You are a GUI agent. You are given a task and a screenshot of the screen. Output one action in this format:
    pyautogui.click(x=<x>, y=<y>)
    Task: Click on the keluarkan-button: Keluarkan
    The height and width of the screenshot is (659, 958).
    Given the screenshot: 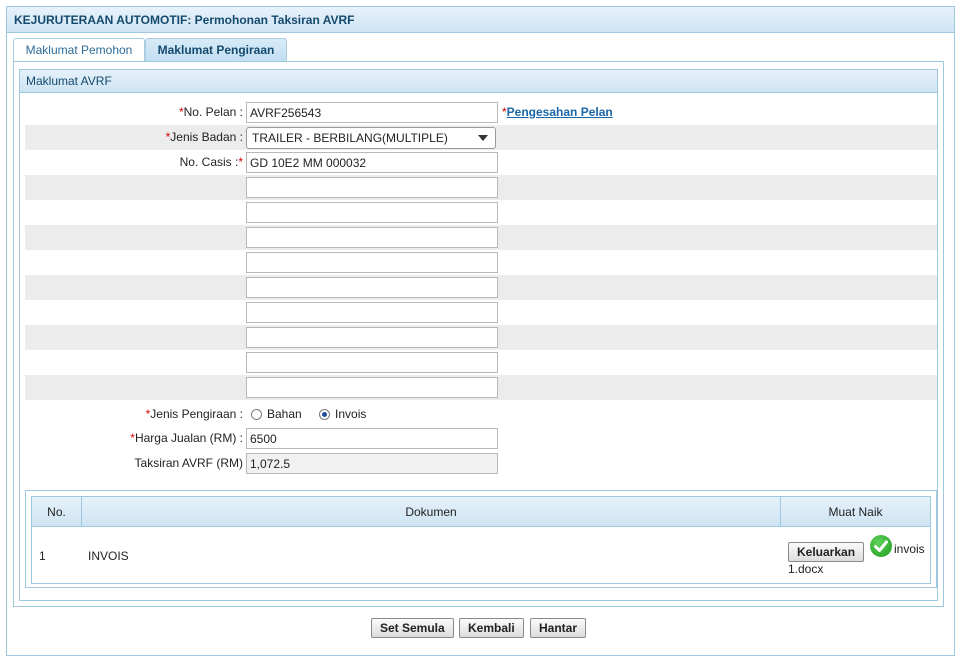 What is the action you would take?
    pyautogui.click(x=826, y=552)
    